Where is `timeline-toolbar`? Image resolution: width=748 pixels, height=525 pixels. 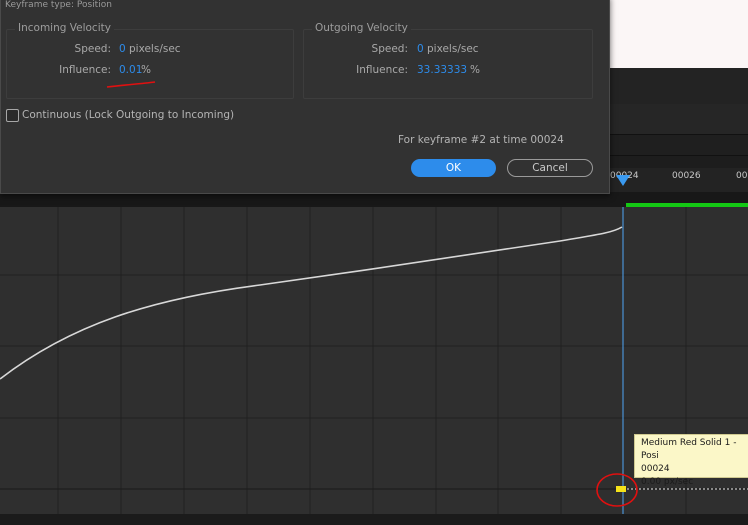 timeline-toolbar is located at coordinates (678, 145).